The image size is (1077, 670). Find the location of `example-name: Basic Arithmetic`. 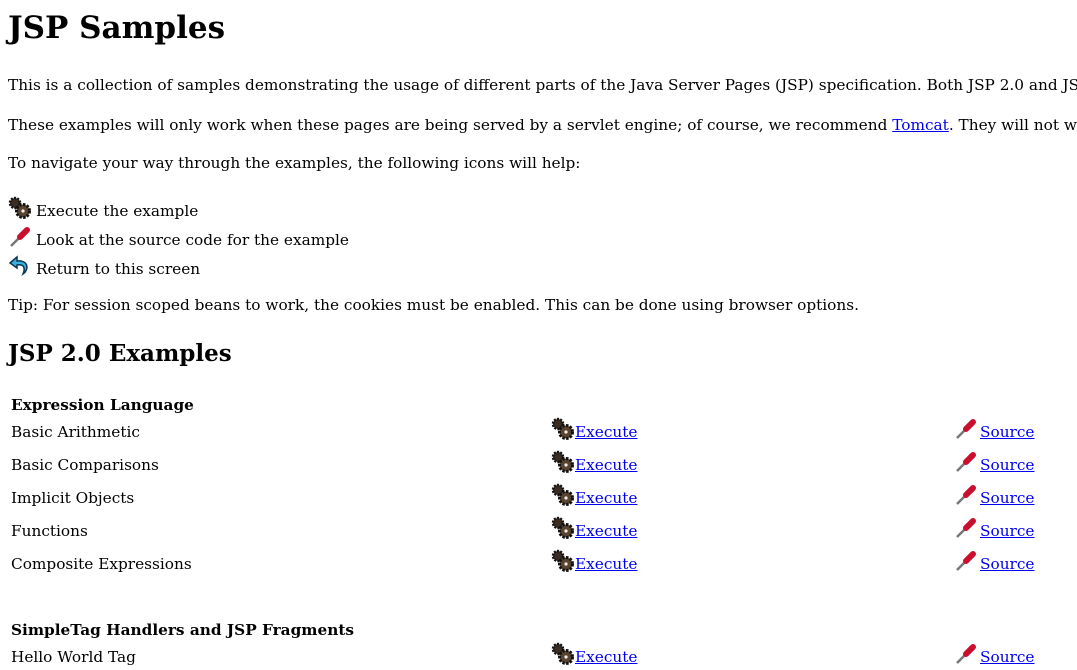

example-name: Basic Arithmetic is located at coordinates (75, 432).